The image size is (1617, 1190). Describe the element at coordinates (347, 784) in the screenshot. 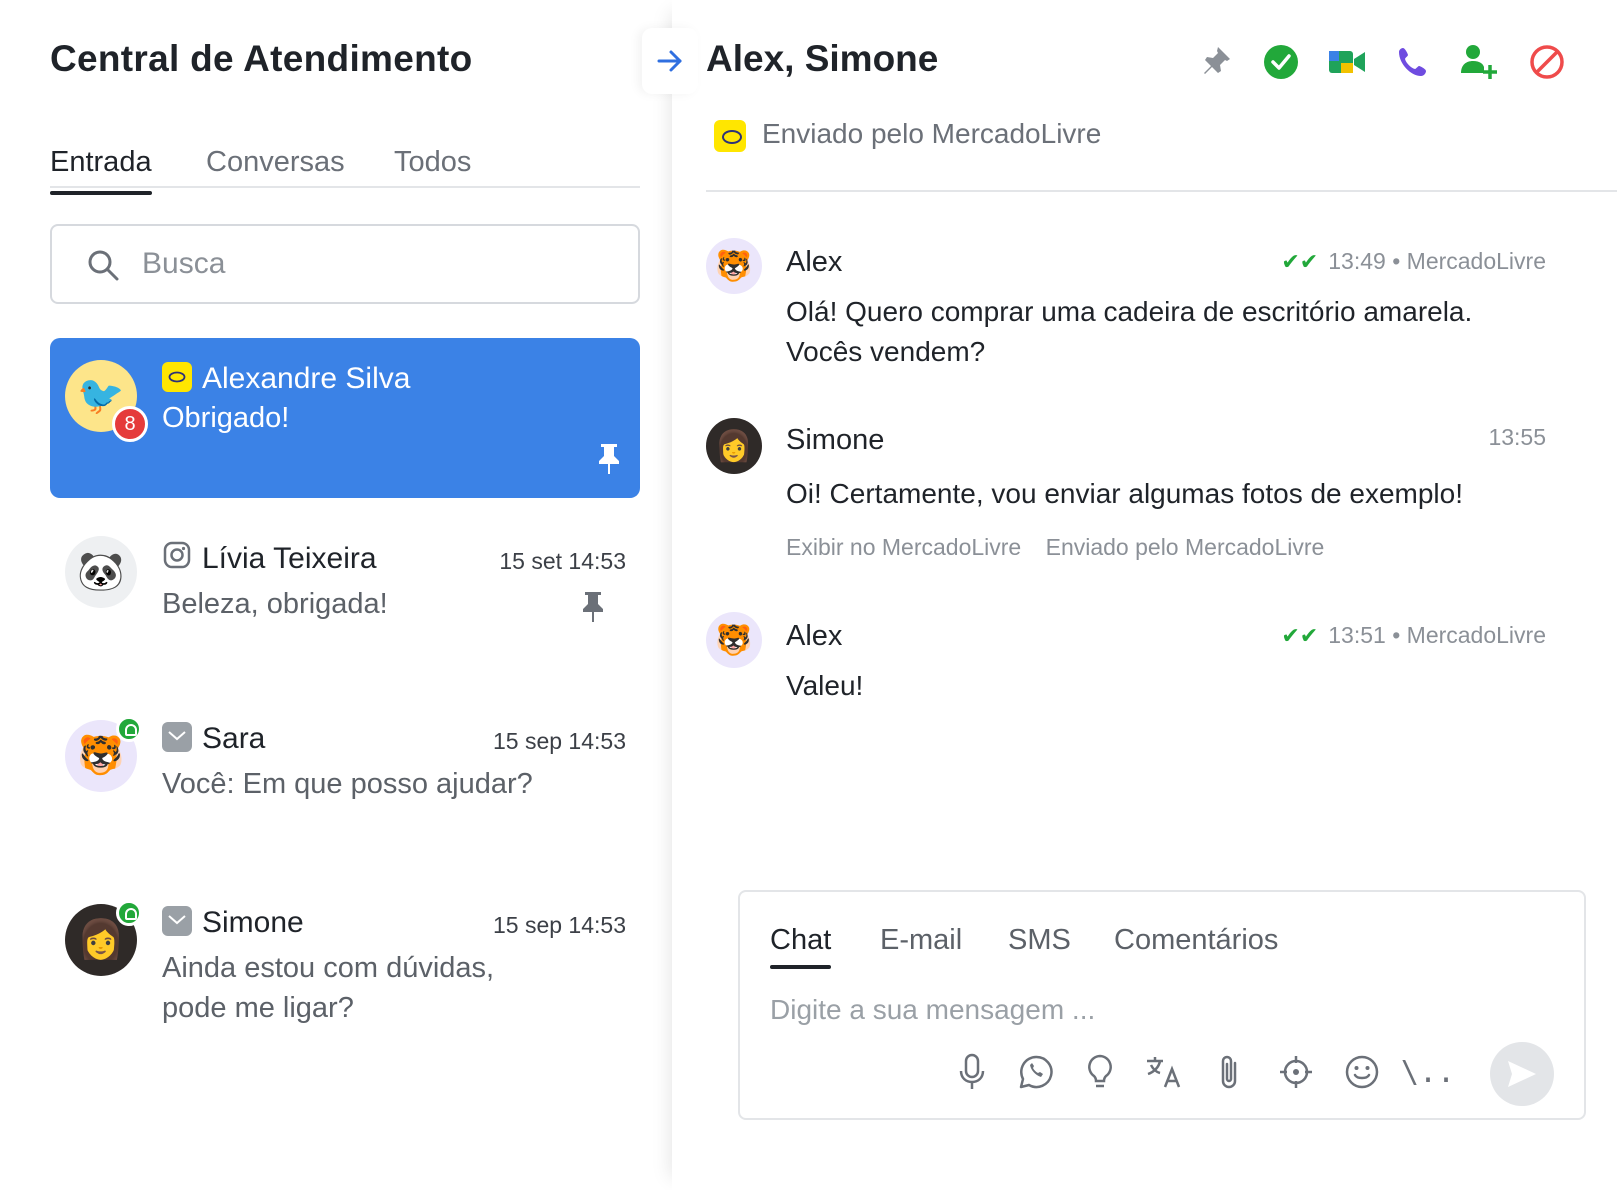

I see `conversation-preview: Você: Em que posso ajudar?` at that location.